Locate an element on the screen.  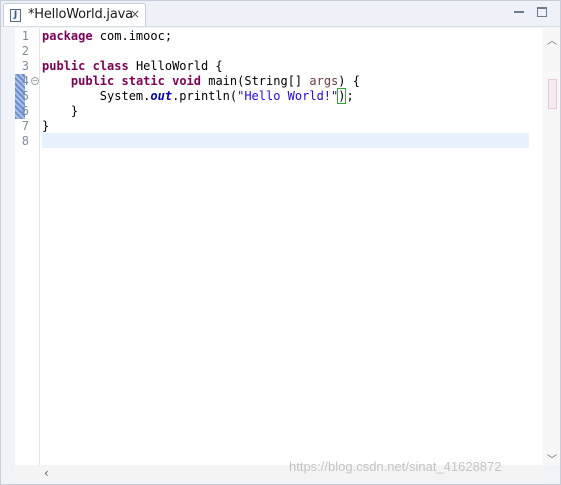
code-line: public static void main(String[] args) { is located at coordinates (215, 81).